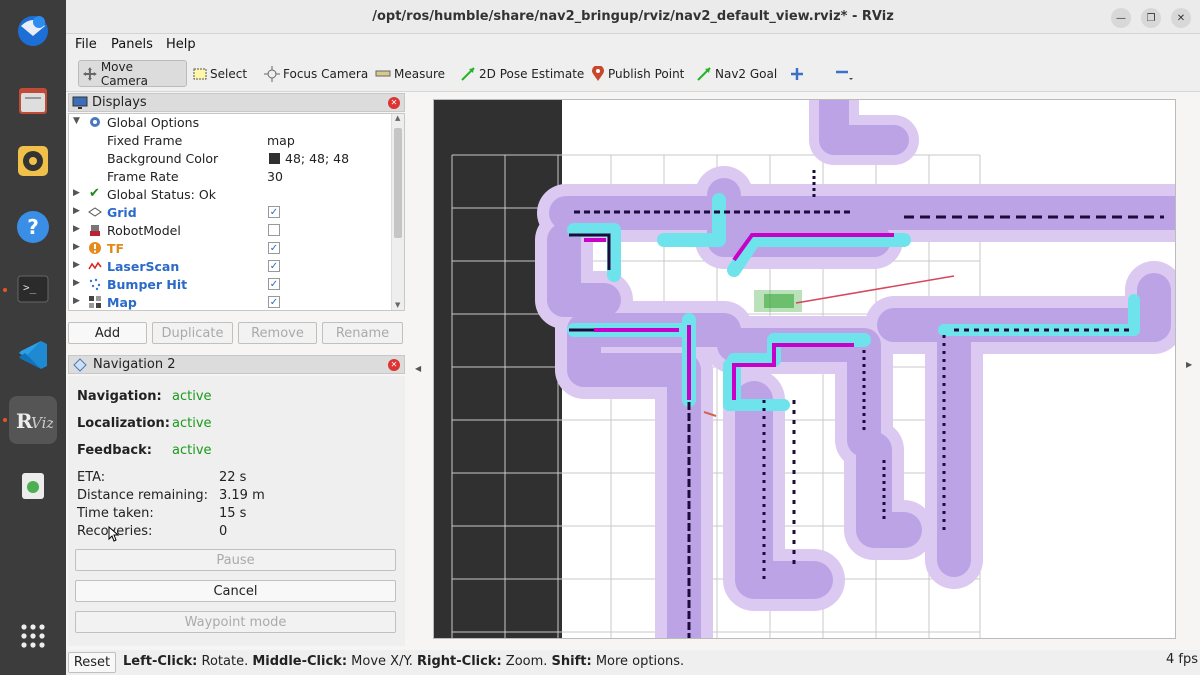 This screenshot has height=675, width=1200. What do you see at coordinates (223, 531) in the screenshot?
I see `recoveries-value: 0` at bounding box center [223, 531].